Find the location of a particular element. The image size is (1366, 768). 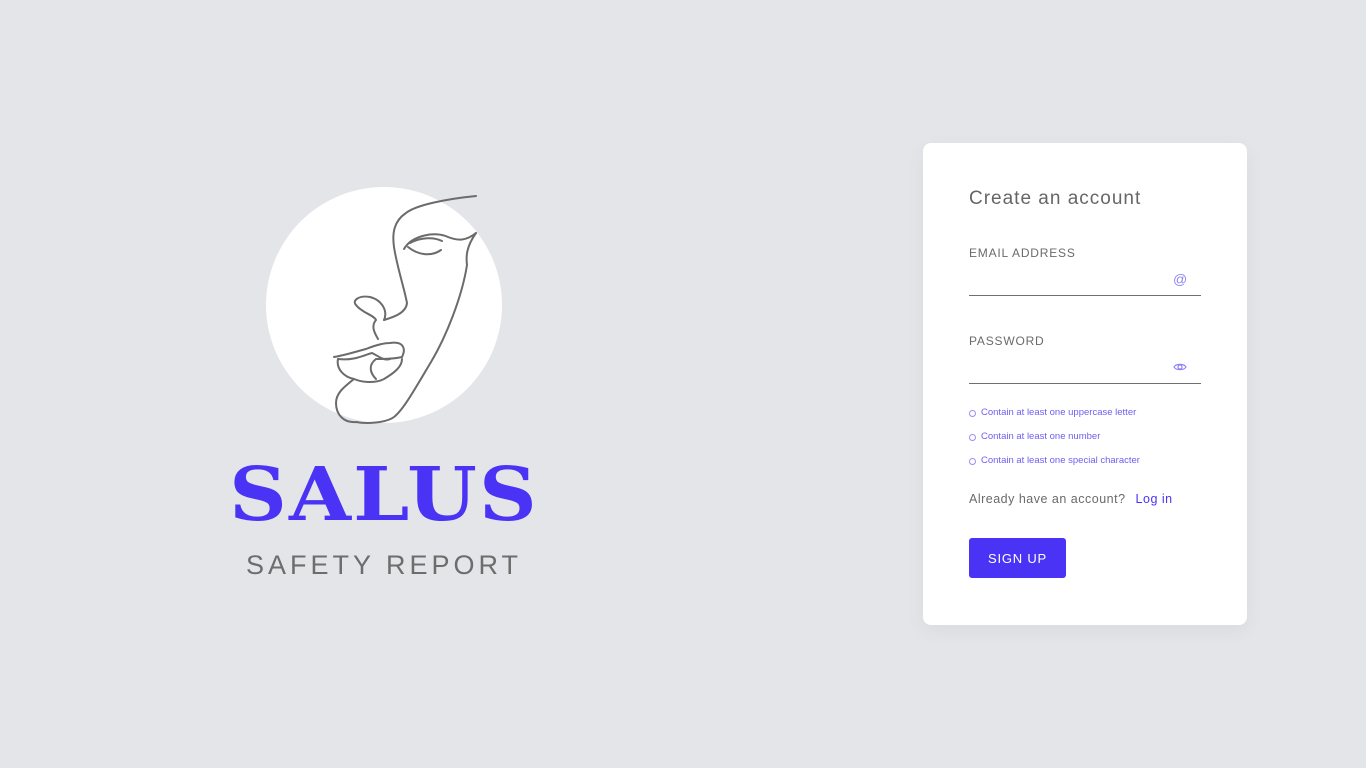

password-label: PASSWORD is located at coordinates (1007, 341).